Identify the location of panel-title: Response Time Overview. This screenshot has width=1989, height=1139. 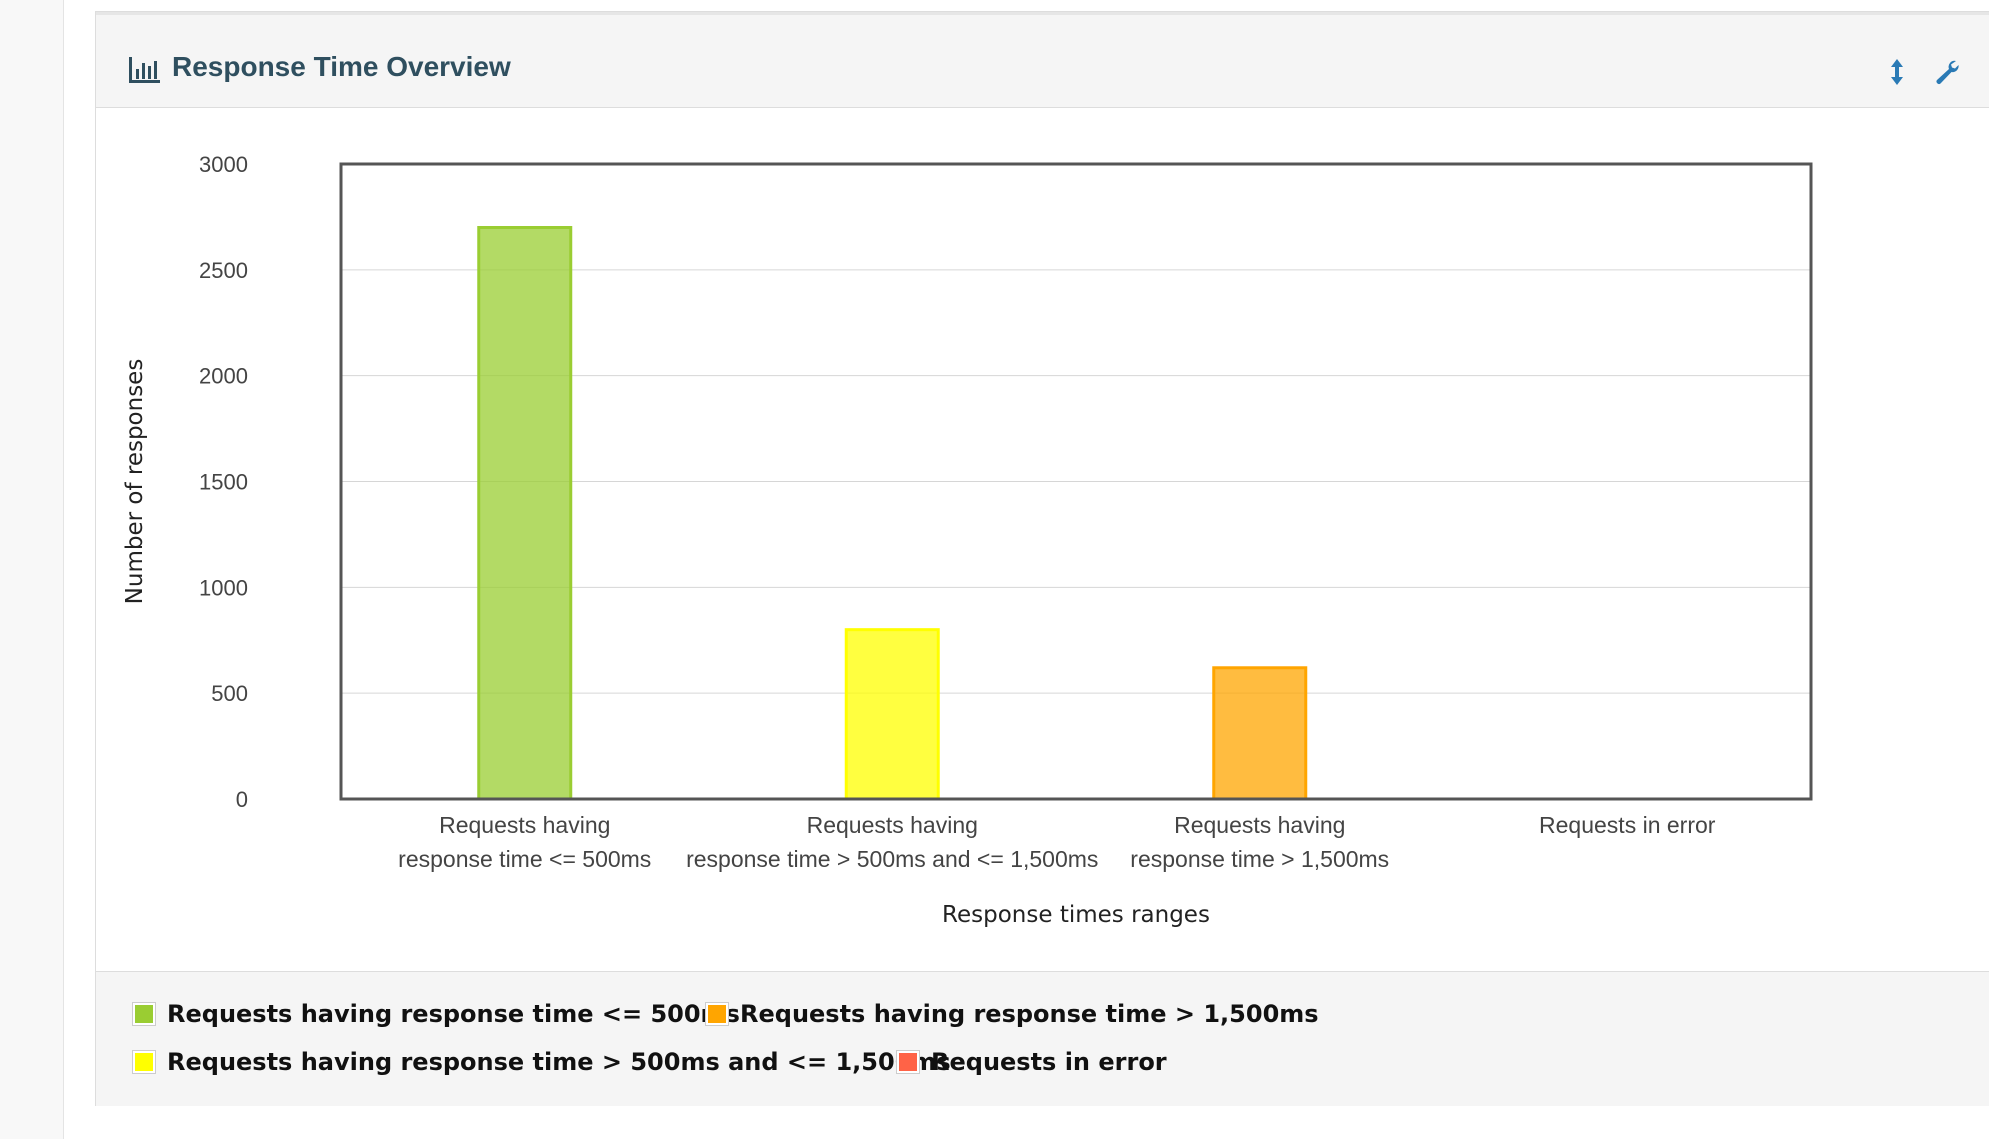
(341, 66).